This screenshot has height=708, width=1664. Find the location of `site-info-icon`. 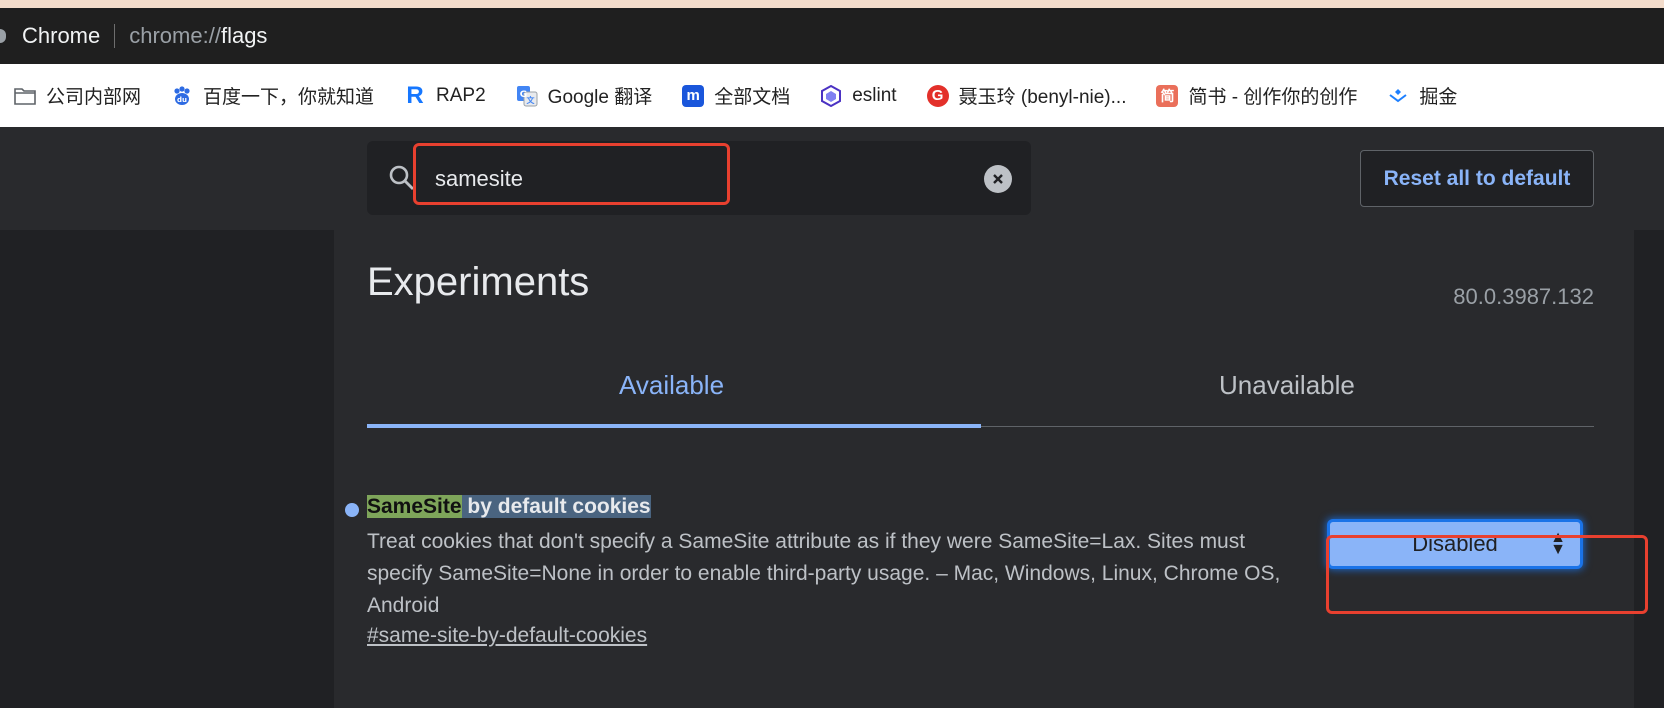

site-info-icon is located at coordinates (3, 36).